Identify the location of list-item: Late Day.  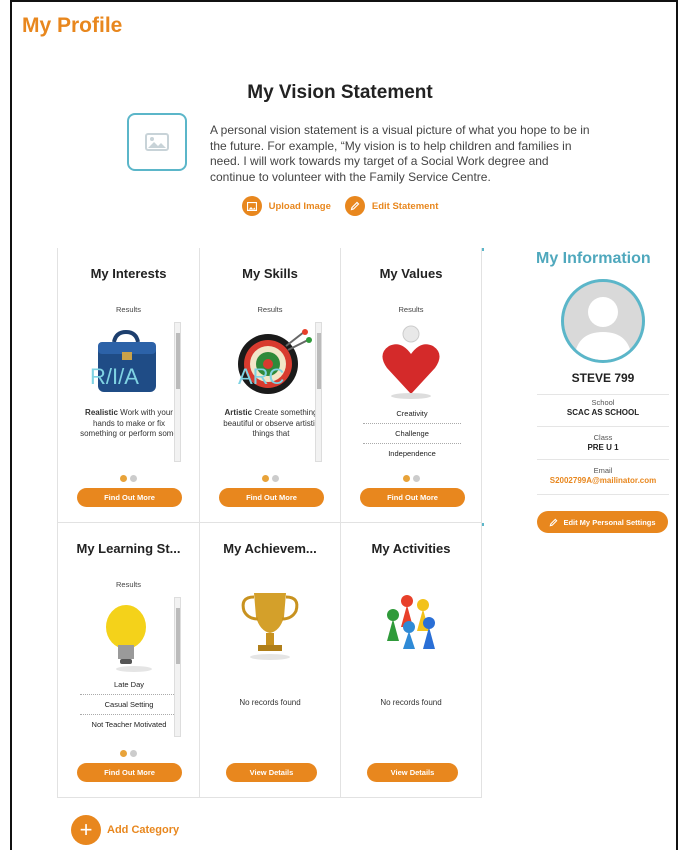
(129, 685).